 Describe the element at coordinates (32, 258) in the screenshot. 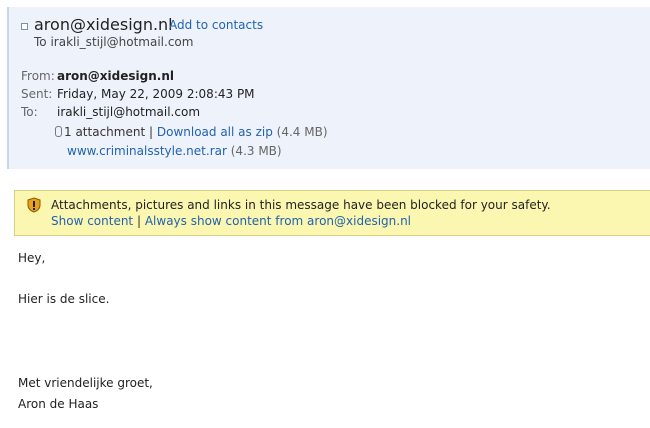

I see `body-greeting: Hey,` at that location.